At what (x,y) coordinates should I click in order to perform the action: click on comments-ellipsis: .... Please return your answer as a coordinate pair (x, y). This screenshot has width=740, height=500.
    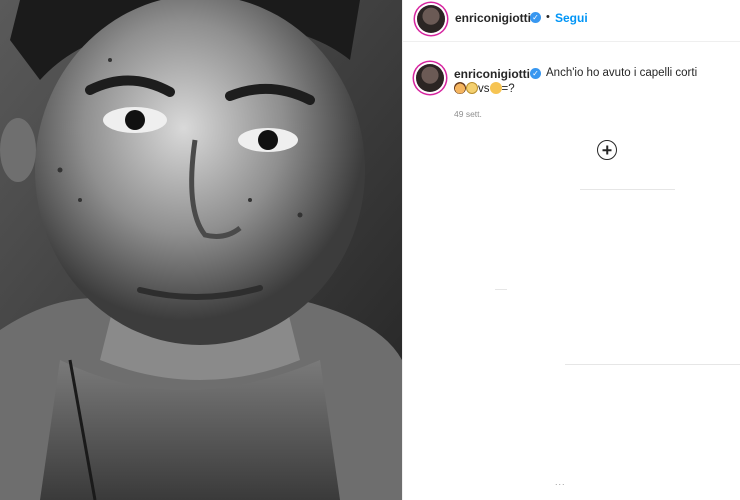
    Looking at the image, I should click on (560, 482).